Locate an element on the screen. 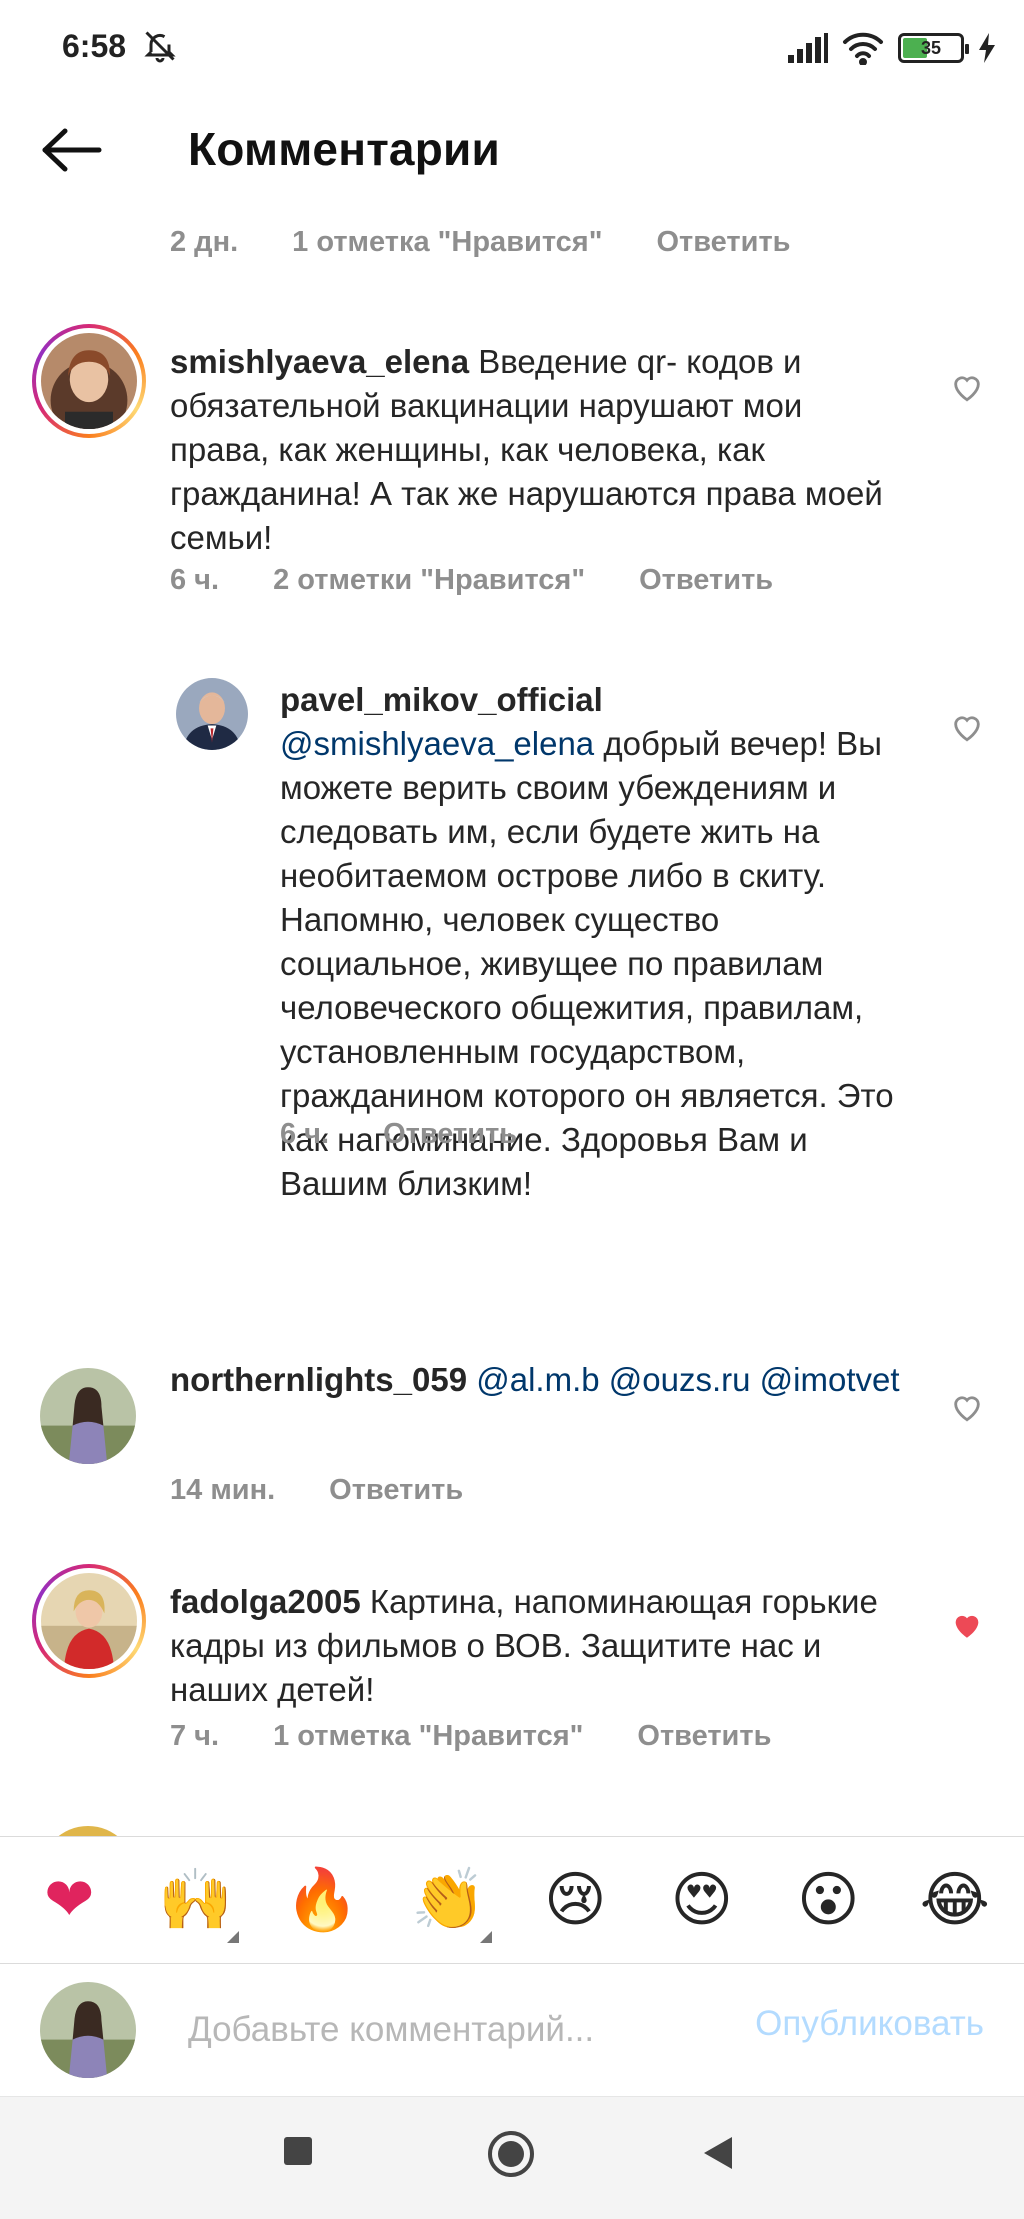 The height and width of the screenshot is (2219, 1024). emoji-open-mouth: 😮 is located at coordinates (828, 1900).